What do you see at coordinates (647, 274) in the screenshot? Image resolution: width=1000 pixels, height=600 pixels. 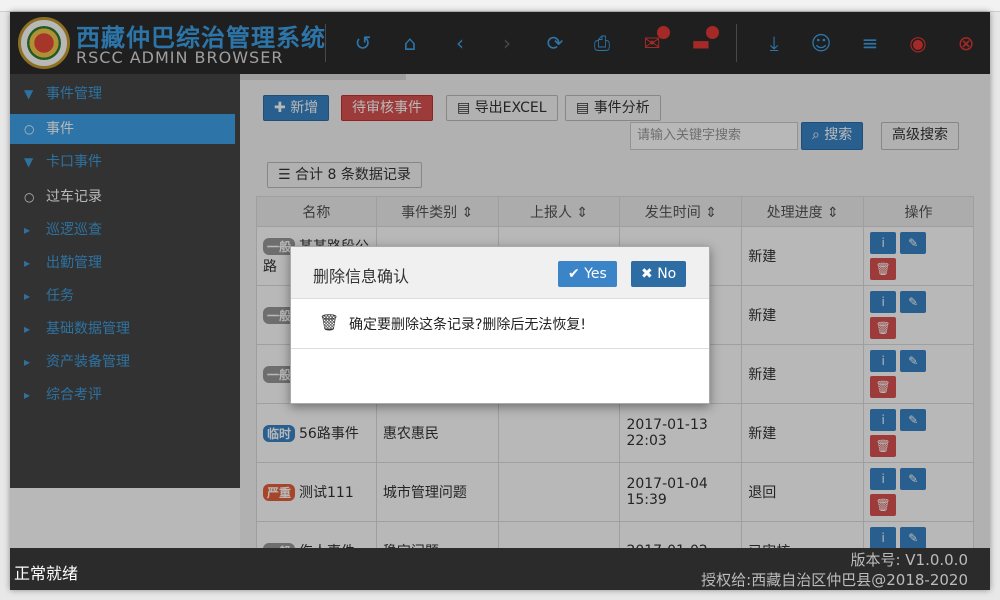 I see `x-icon: ✖` at bounding box center [647, 274].